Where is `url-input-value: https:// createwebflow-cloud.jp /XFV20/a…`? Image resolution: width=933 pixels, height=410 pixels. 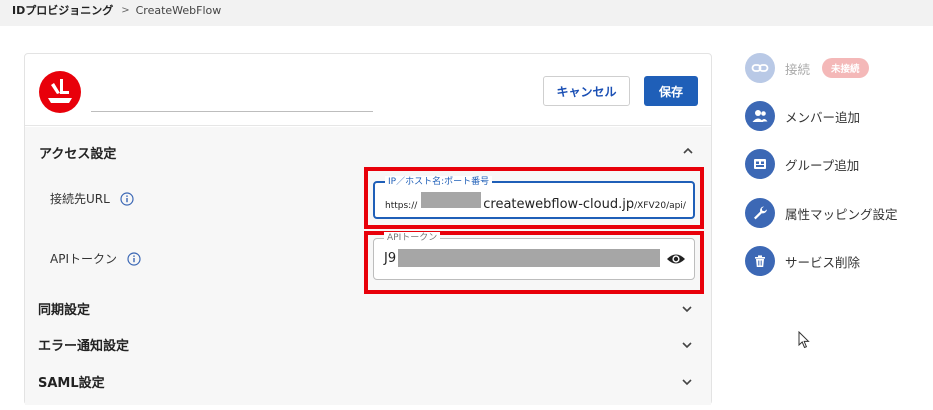
url-input-value: https:// createwebflow-cloud.jp /XFV20/a… is located at coordinates (535, 202).